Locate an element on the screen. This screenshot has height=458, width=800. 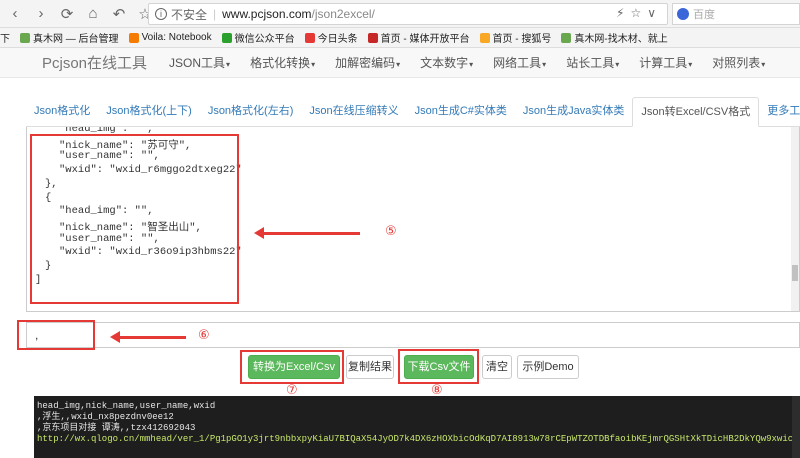
nav-menu-label: 站长工具 is located at coordinates (590, 63).